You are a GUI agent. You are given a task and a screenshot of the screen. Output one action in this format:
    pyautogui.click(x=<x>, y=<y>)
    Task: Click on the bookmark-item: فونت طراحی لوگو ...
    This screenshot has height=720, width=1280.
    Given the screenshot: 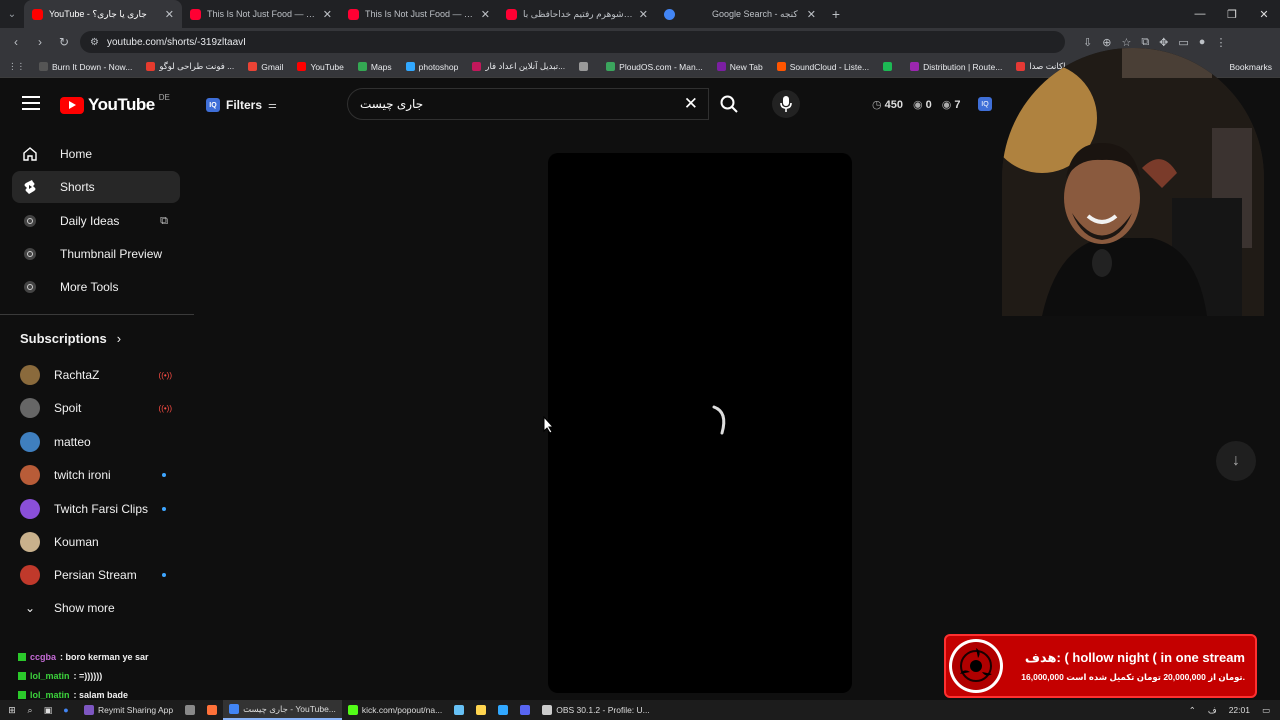 What is the action you would take?
    pyautogui.click(x=190, y=66)
    